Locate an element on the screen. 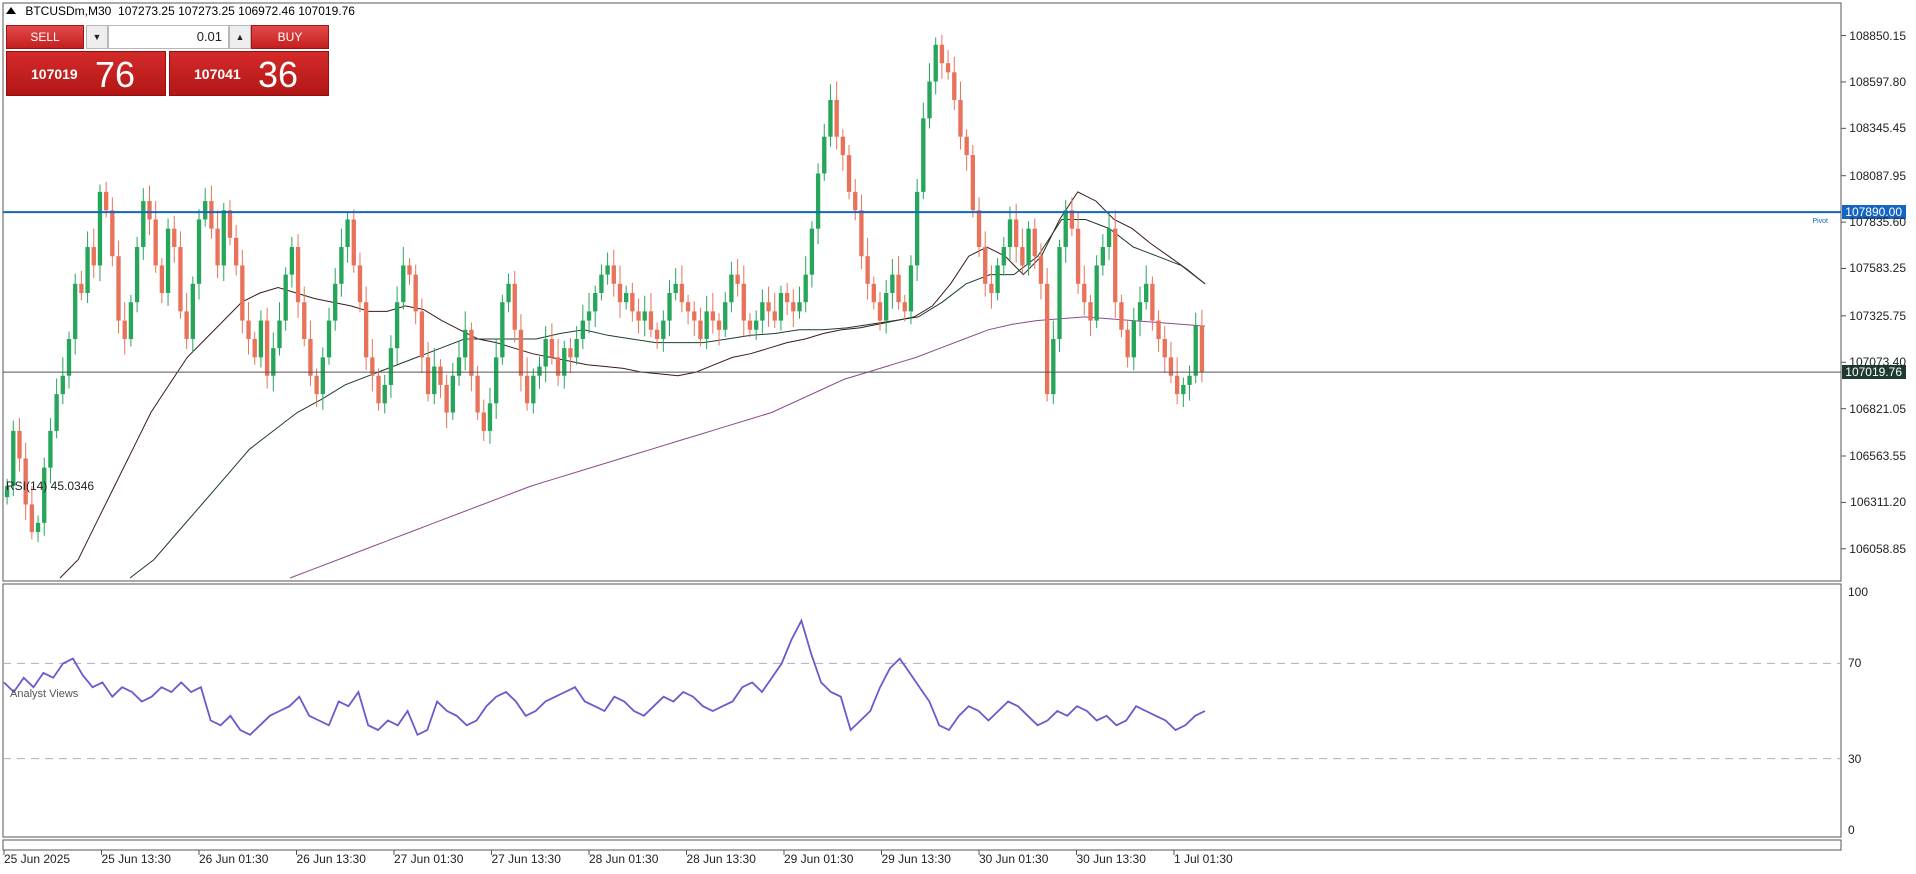 The height and width of the screenshot is (874, 1916). x-tick-label: 27 Jun 01:30 is located at coordinates (429, 859).